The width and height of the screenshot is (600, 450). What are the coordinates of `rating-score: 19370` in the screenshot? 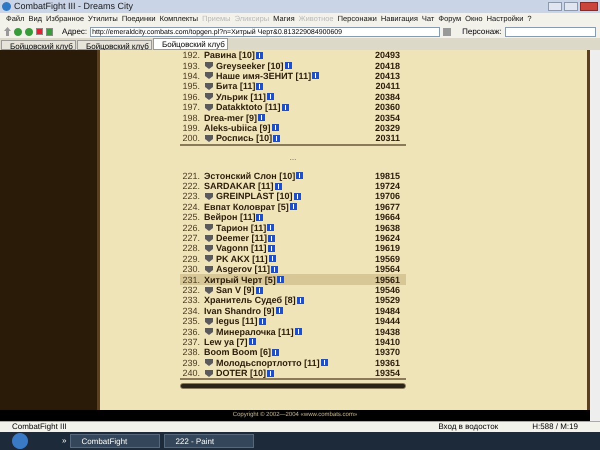 It's located at (387, 352).